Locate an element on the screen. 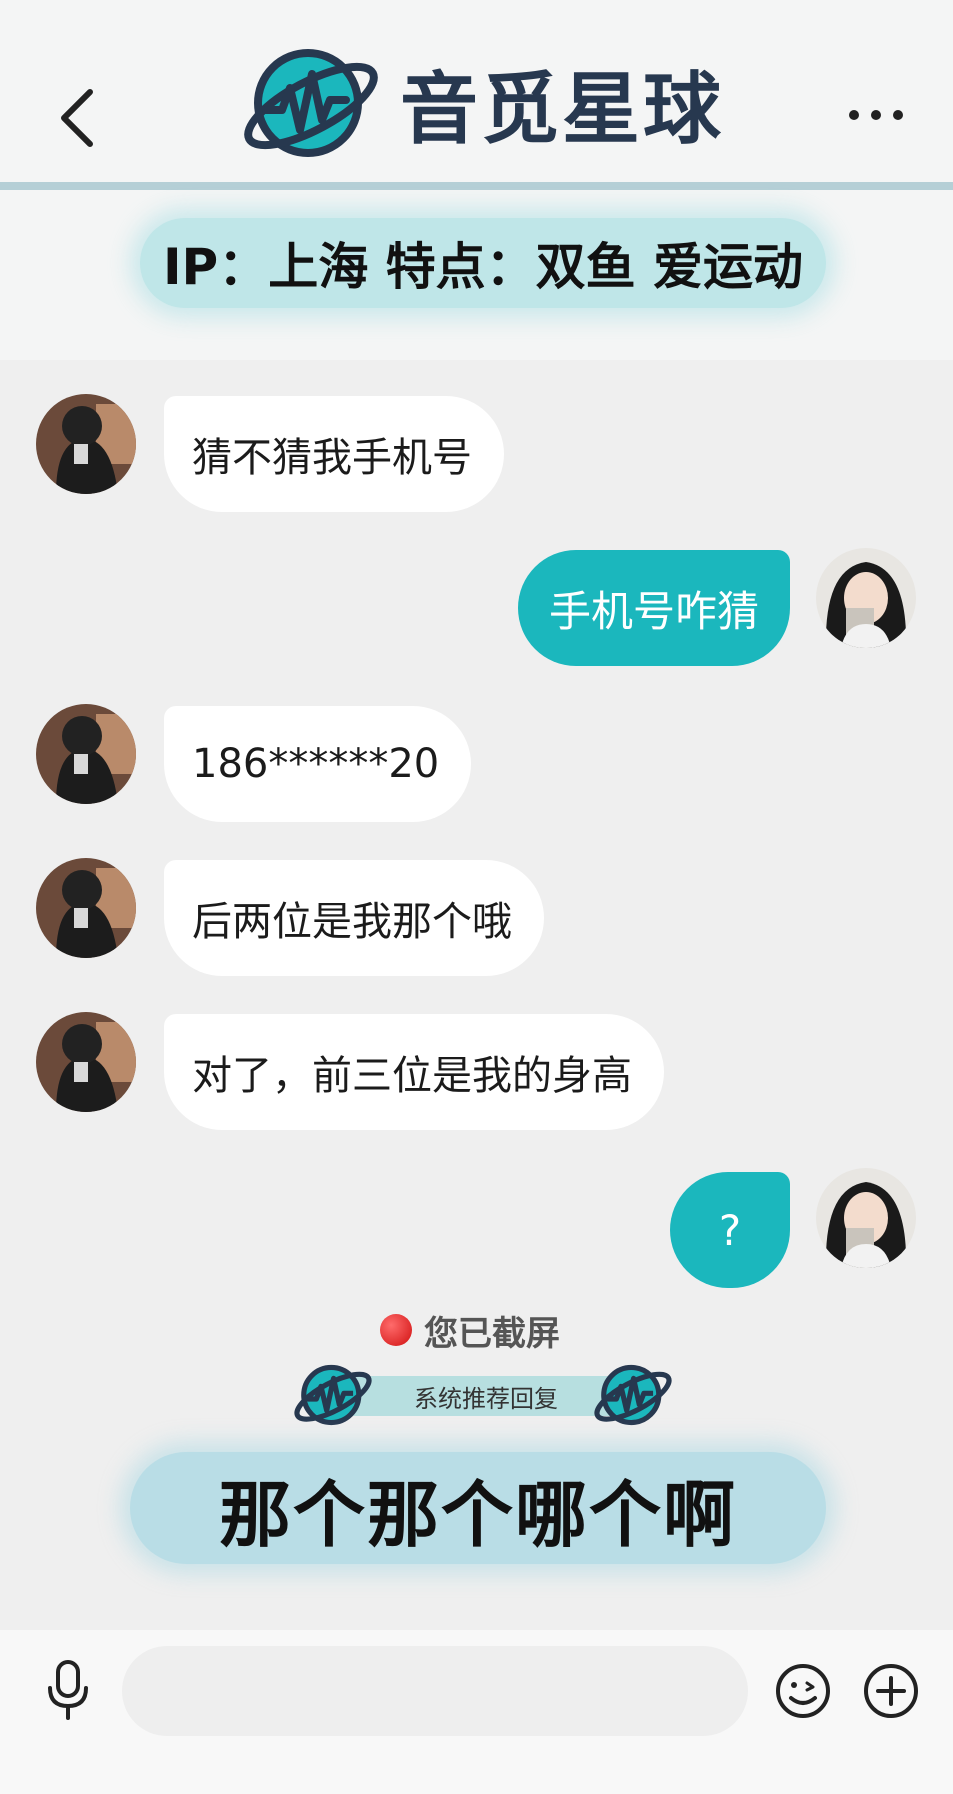  message-input is located at coordinates (435, 1691).